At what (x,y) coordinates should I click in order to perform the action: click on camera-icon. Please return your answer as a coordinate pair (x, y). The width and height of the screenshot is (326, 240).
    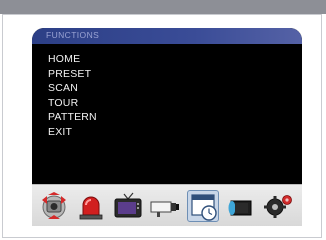
    Looking at the image, I should click on (165, 206).